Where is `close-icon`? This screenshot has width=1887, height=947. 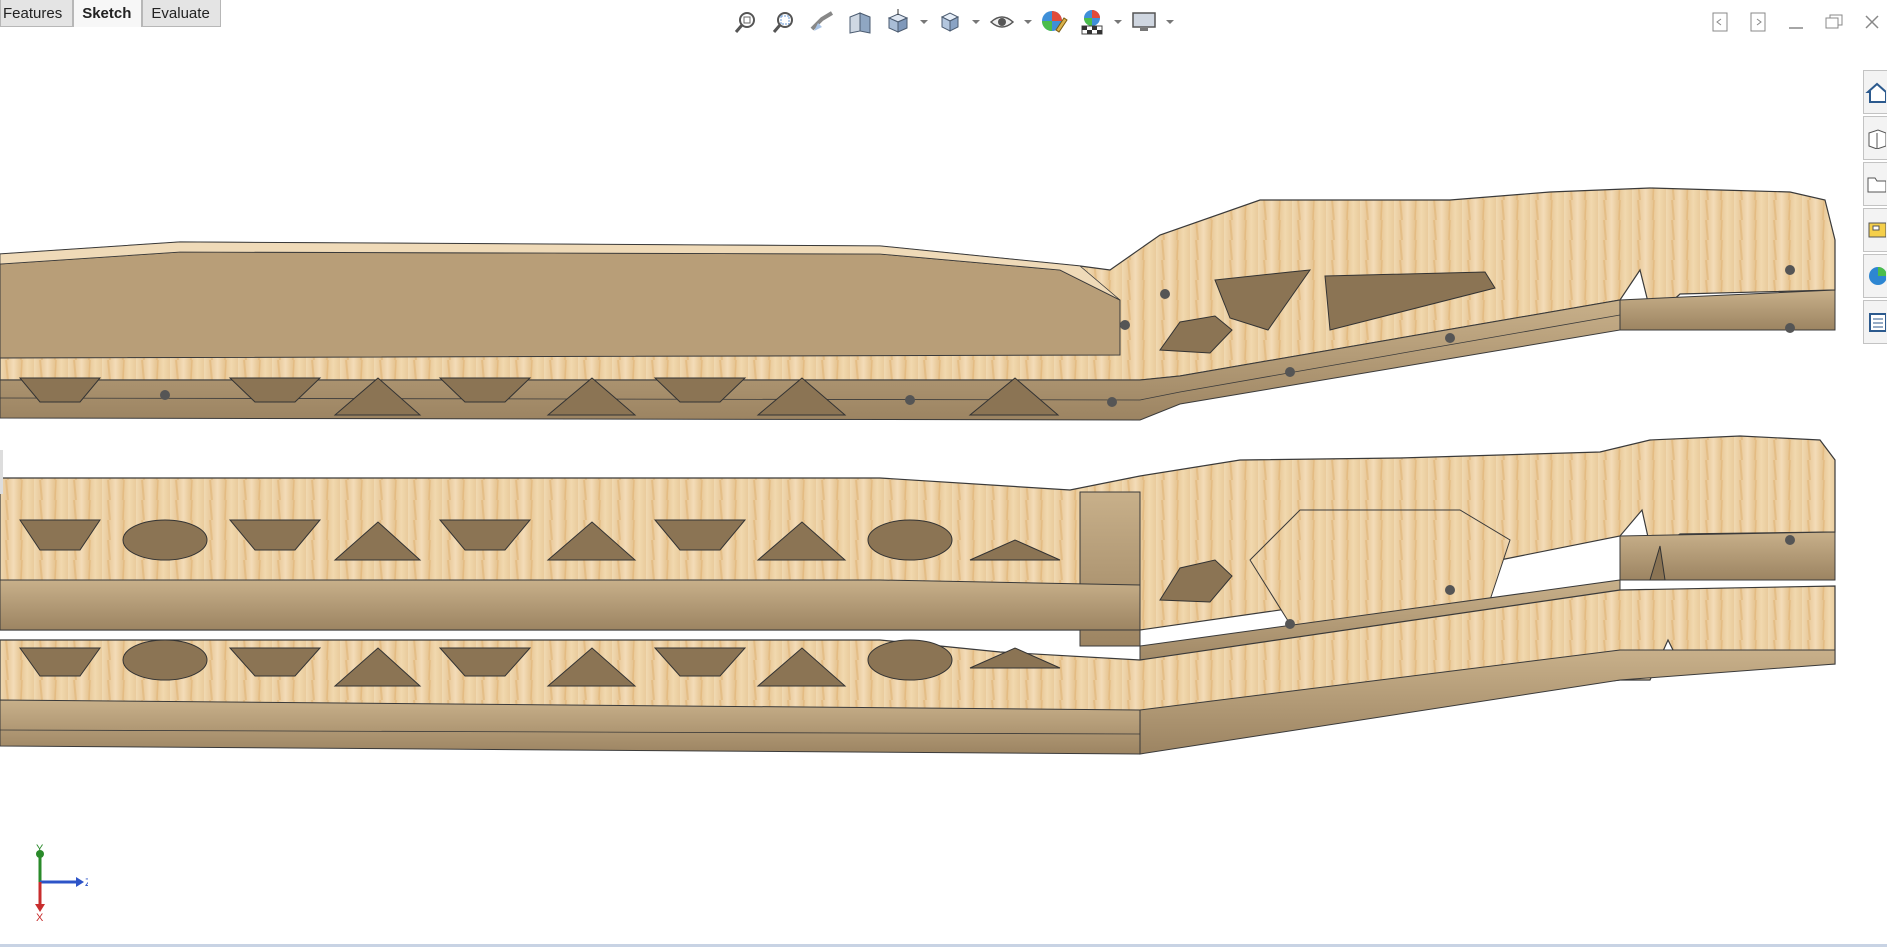 close-icon is located at coordinates (1872, 22).